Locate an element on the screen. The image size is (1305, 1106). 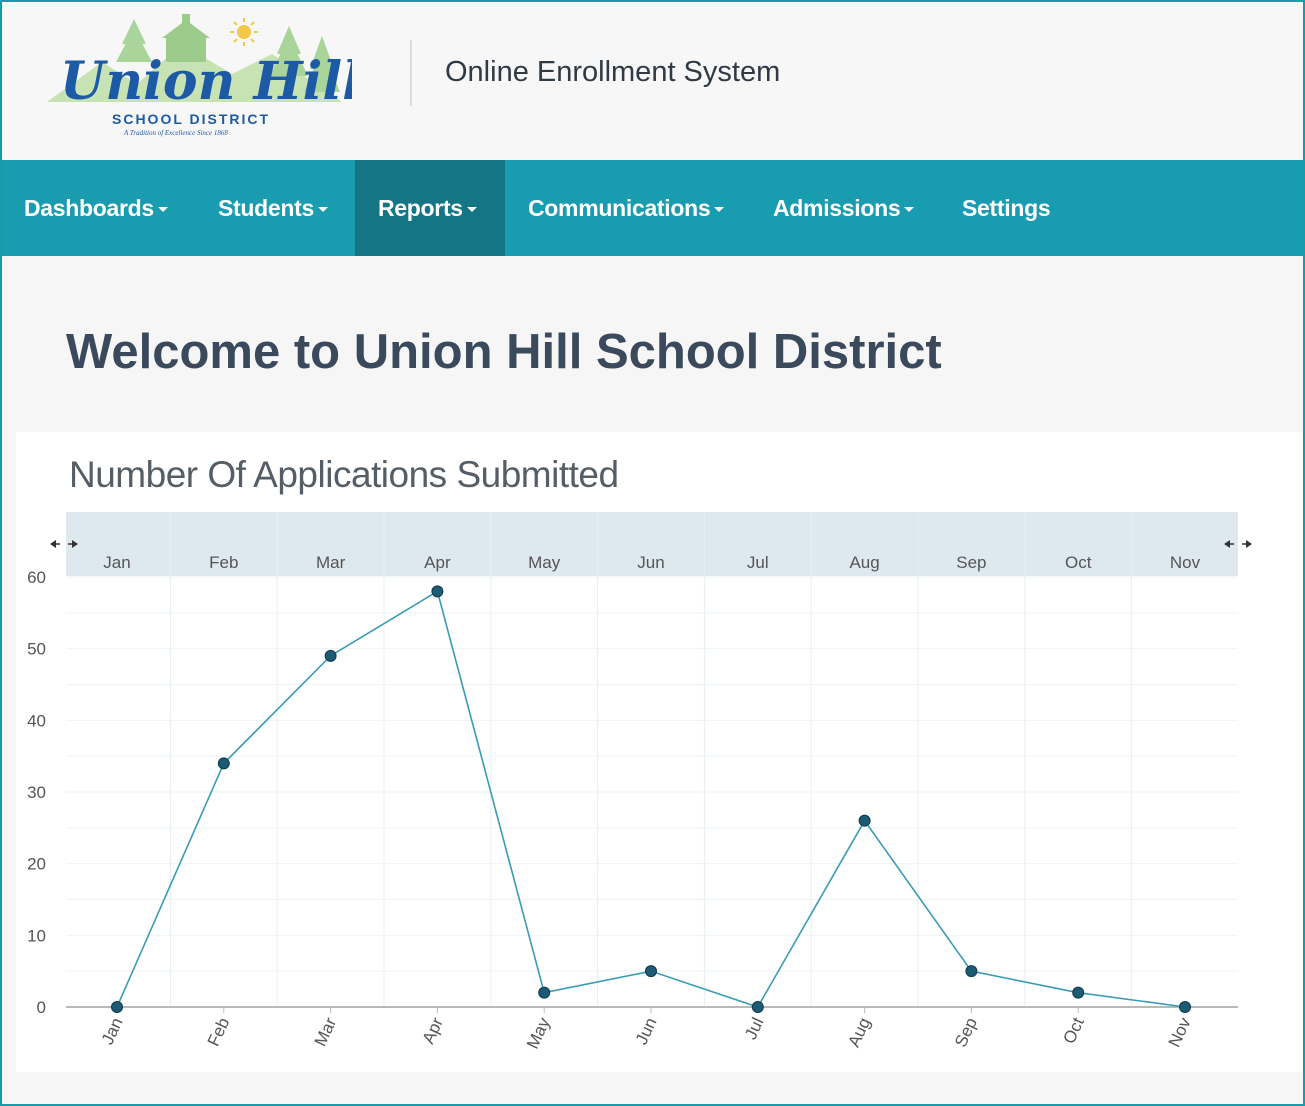
nav-label: Settings is located at coordinates (1006, 207).